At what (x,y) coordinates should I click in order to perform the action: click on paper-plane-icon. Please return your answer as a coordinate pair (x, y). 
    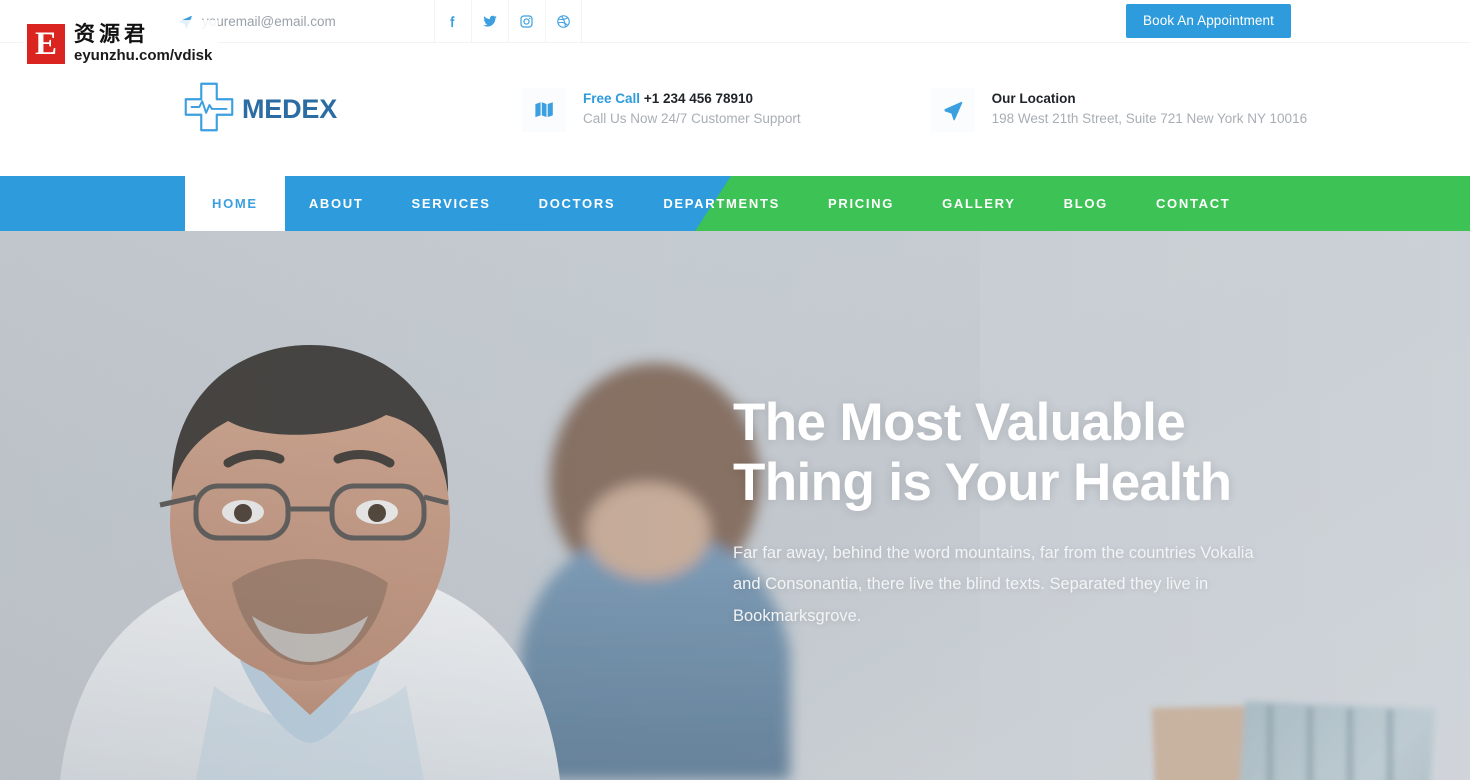
    Looking at the image, I should click on (952, 109).